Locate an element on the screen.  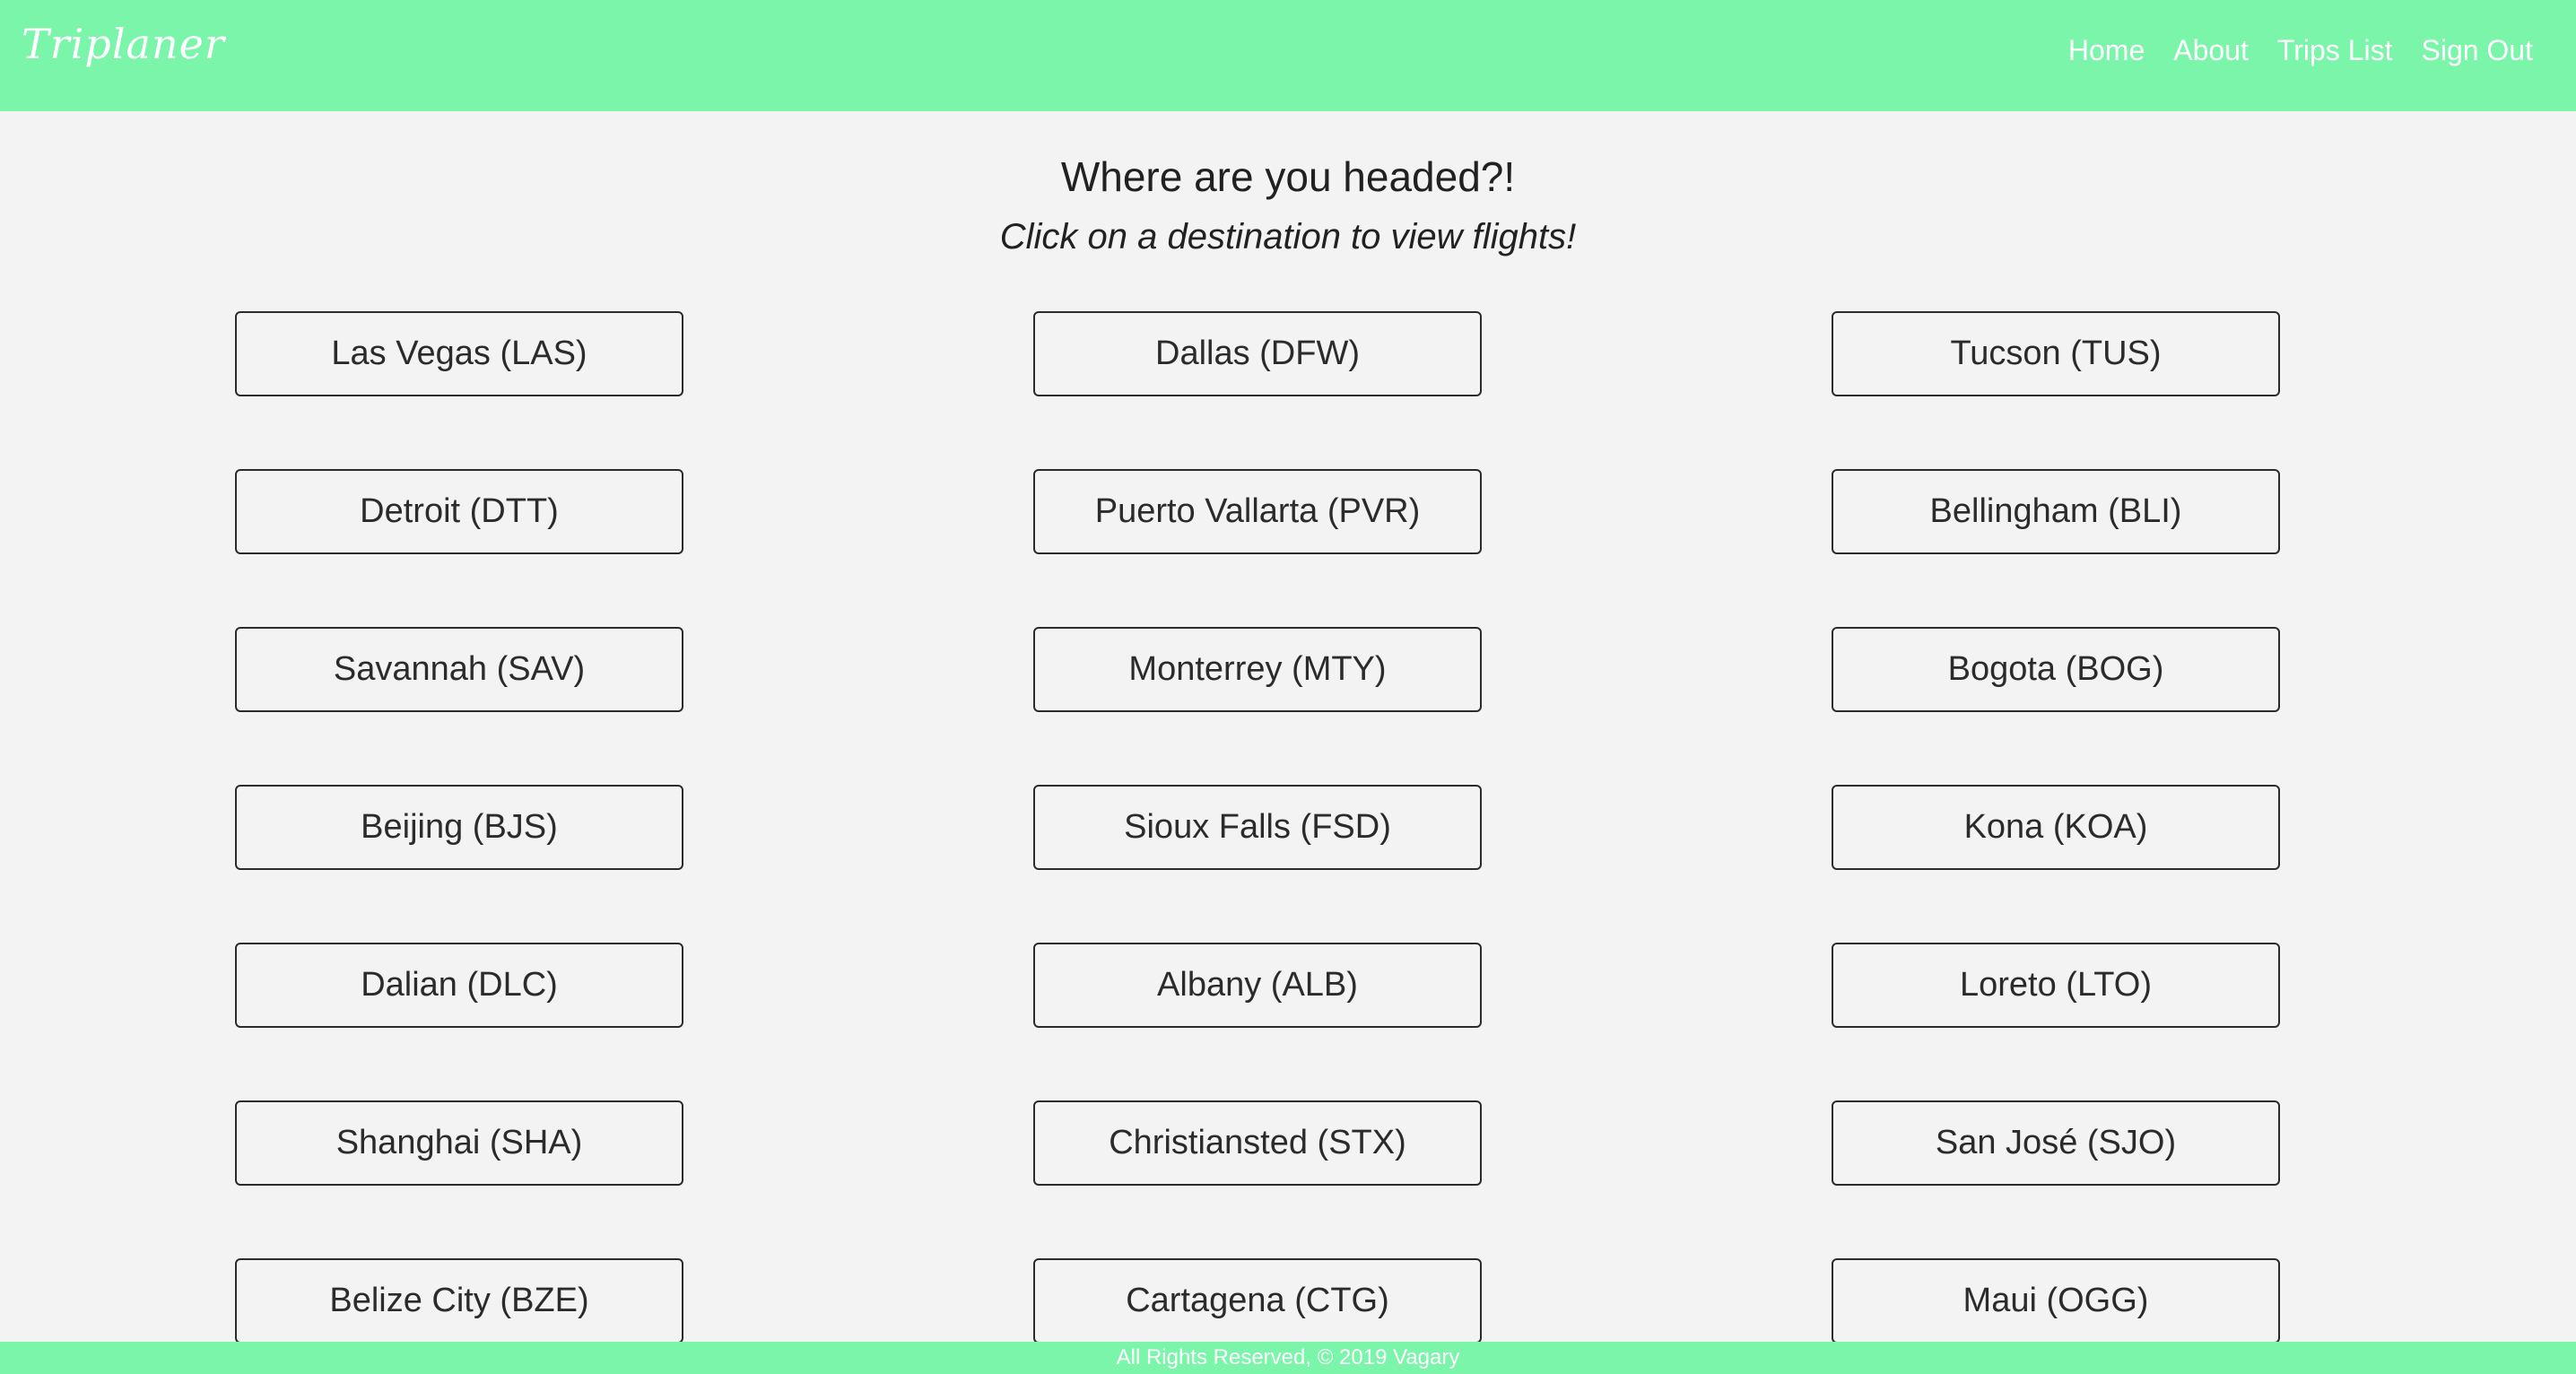
destination-button: Sioux Falls (FSD) is located at coordinates (1257, 827).